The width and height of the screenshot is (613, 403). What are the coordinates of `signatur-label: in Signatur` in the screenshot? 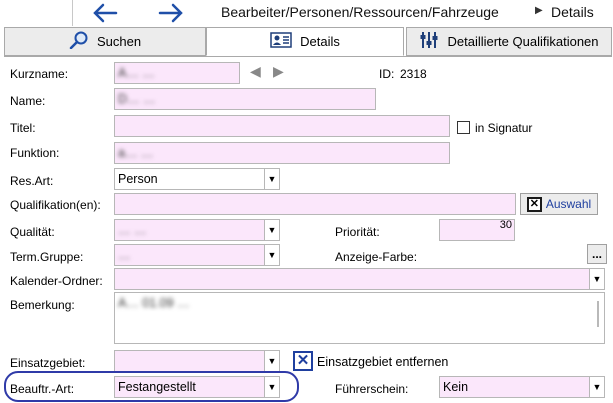 It's located at (504, 128).